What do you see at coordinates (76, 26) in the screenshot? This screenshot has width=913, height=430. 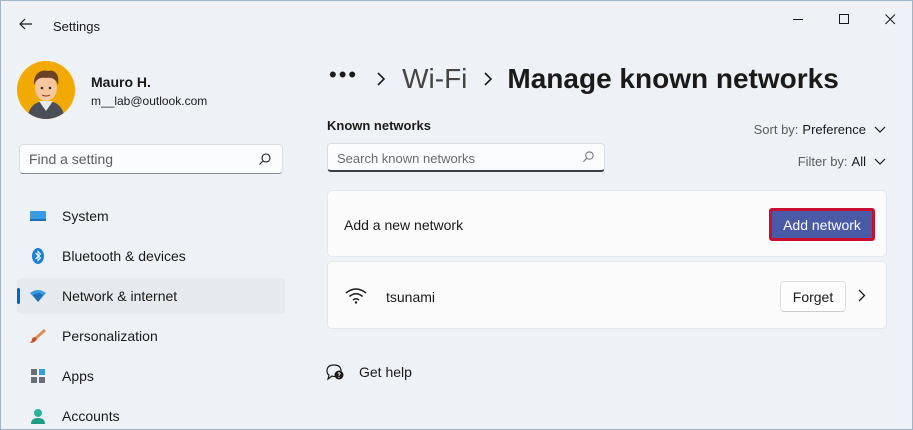 I see `app-title: Settings` at bounding box center [76, 26].